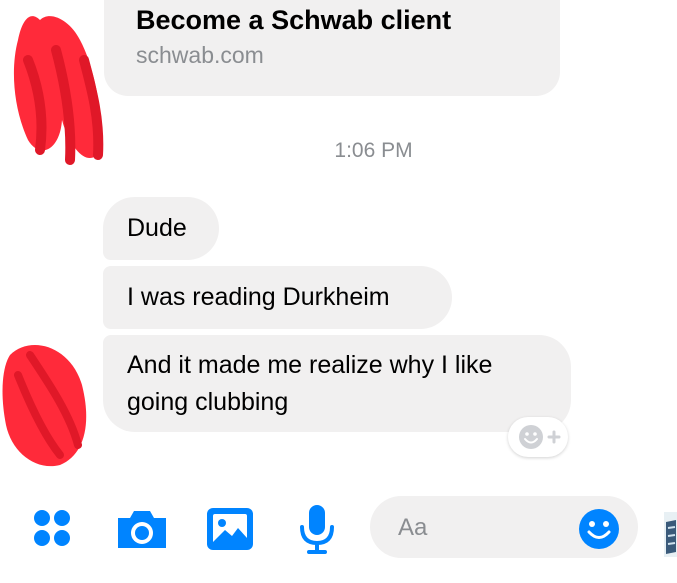 The width and height of the screenshot is (677, 583). Describe the element at coordinates (310, 365) in the screenshot. I see `message-text-line: And it made me realize why I like` at that location.